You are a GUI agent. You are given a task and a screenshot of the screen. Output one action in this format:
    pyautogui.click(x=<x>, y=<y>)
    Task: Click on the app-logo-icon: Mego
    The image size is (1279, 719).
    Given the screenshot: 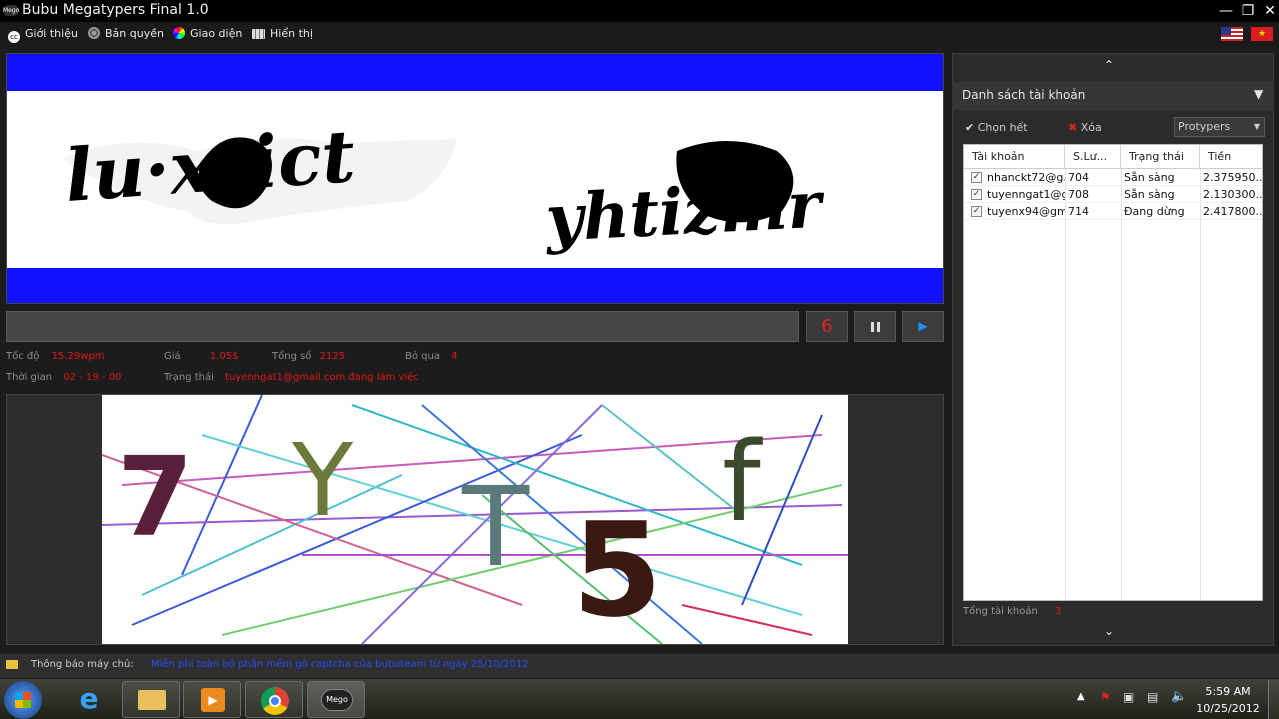 What is the action you would take?
    pyautogui.click(x=11, y=10)
    